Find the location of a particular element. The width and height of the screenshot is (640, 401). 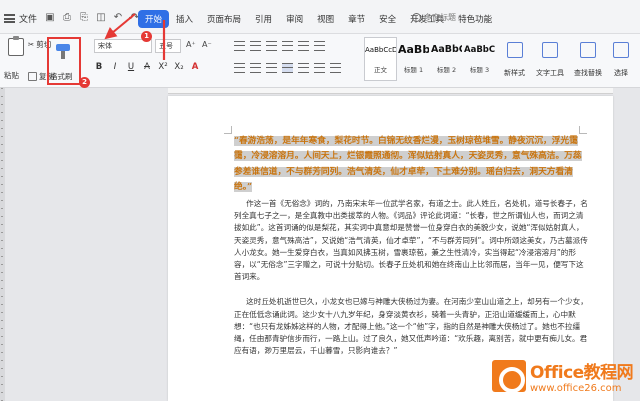

align-left-icon is located at coordinates (239, 68).